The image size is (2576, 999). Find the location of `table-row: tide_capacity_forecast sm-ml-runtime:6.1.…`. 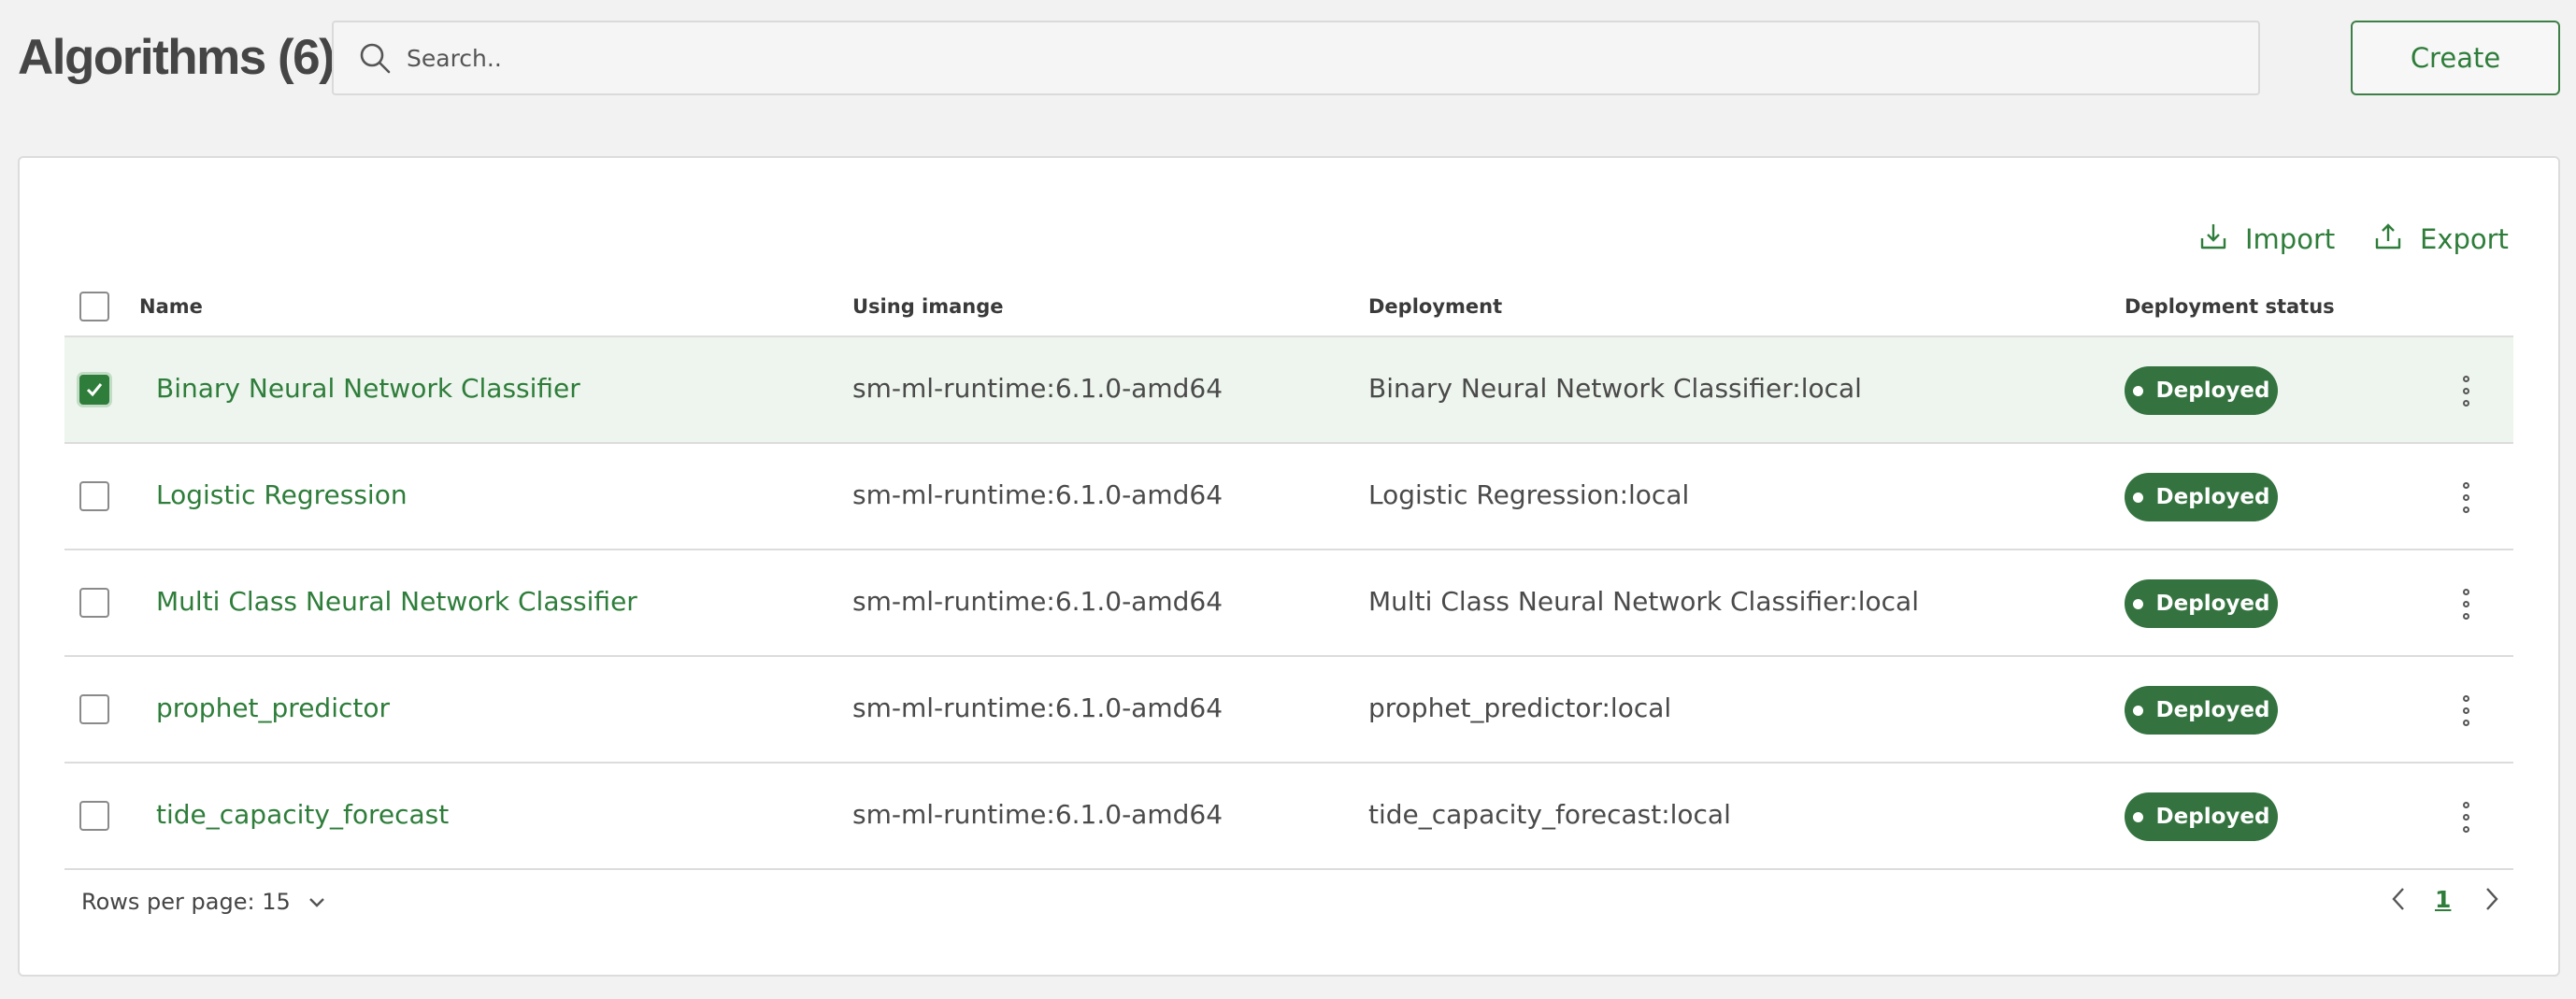

table-row: tide_capacity_forecast sm-ml-runtime:6.1.… is located at coordinates (1288, 817).